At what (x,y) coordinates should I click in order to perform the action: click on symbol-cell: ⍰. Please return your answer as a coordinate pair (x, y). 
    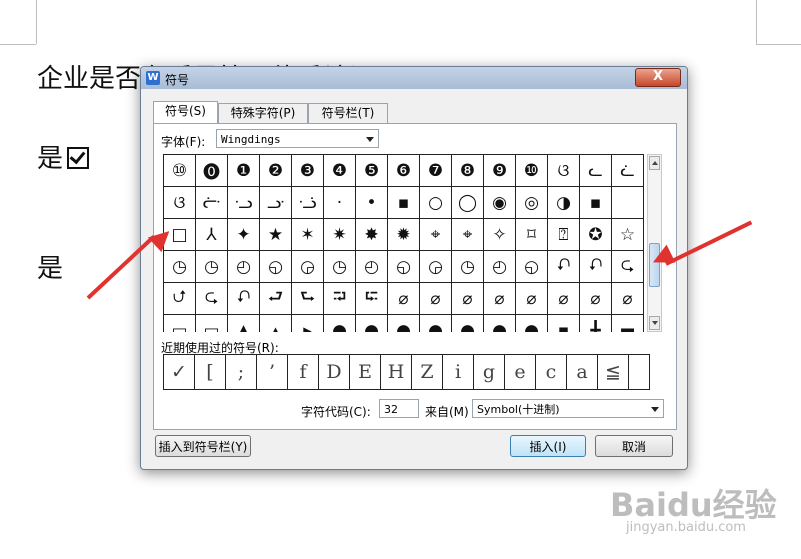
    Looking at the image, I should click on (564, 235).